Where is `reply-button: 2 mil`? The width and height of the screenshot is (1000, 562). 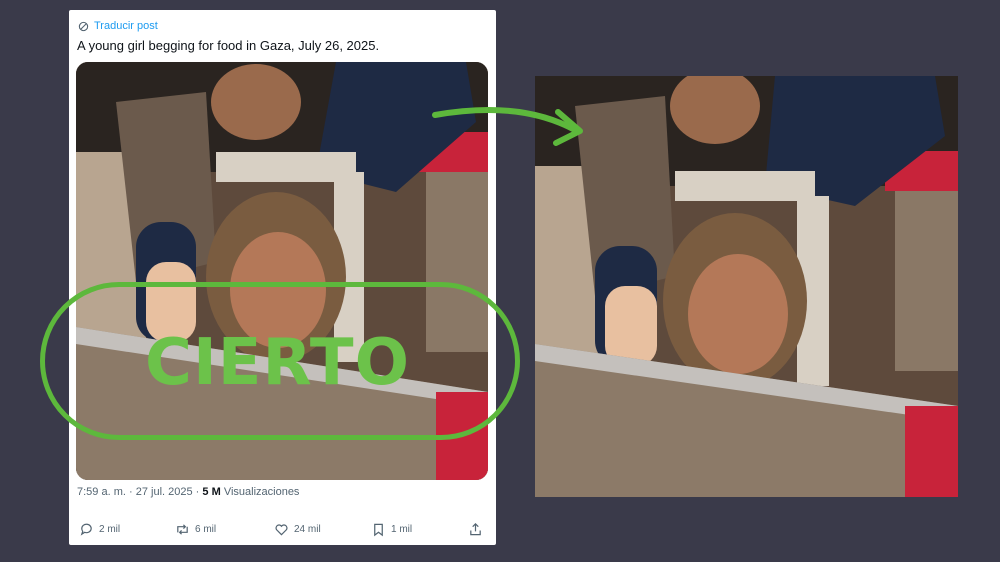
reply-button: 2 mil is located at coordinates (99, 529).